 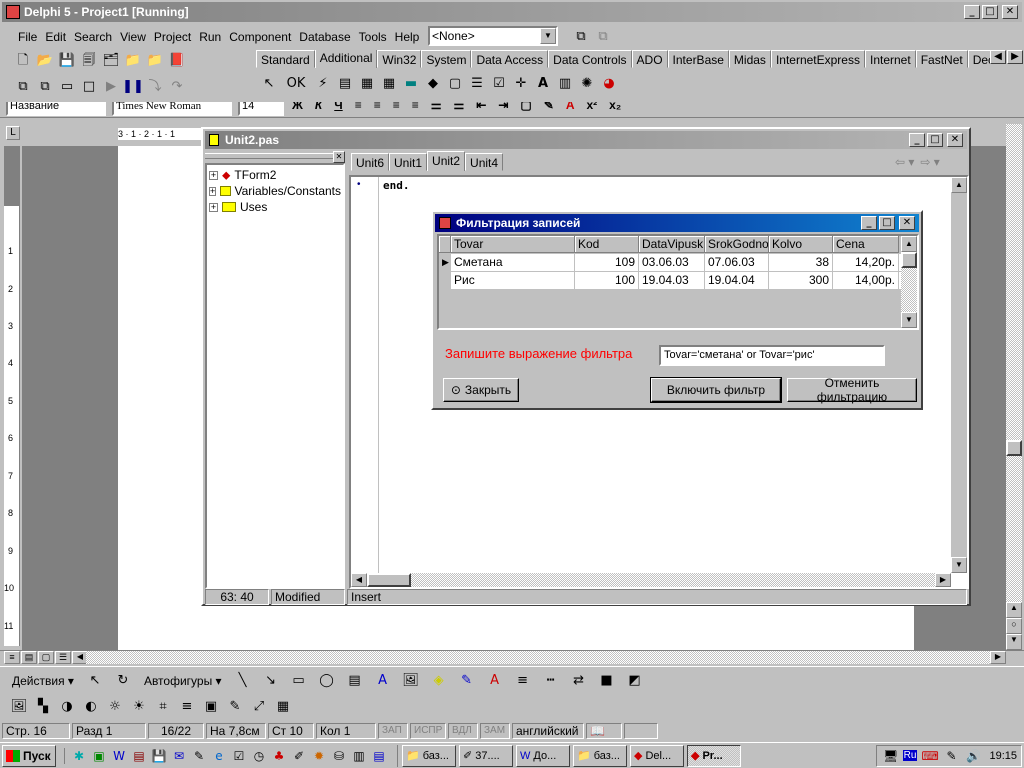 I want to click on tray-clock: 19:15, so click(x=1003, y=756).